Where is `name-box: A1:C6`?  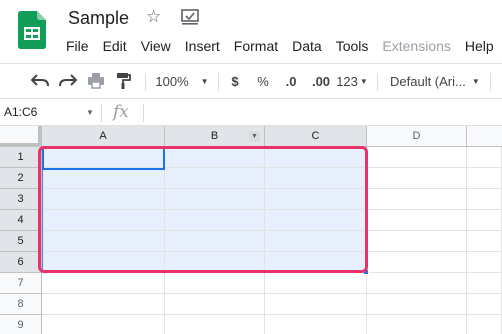 name-box: A1:C6 is located at coordinates (20, 112).